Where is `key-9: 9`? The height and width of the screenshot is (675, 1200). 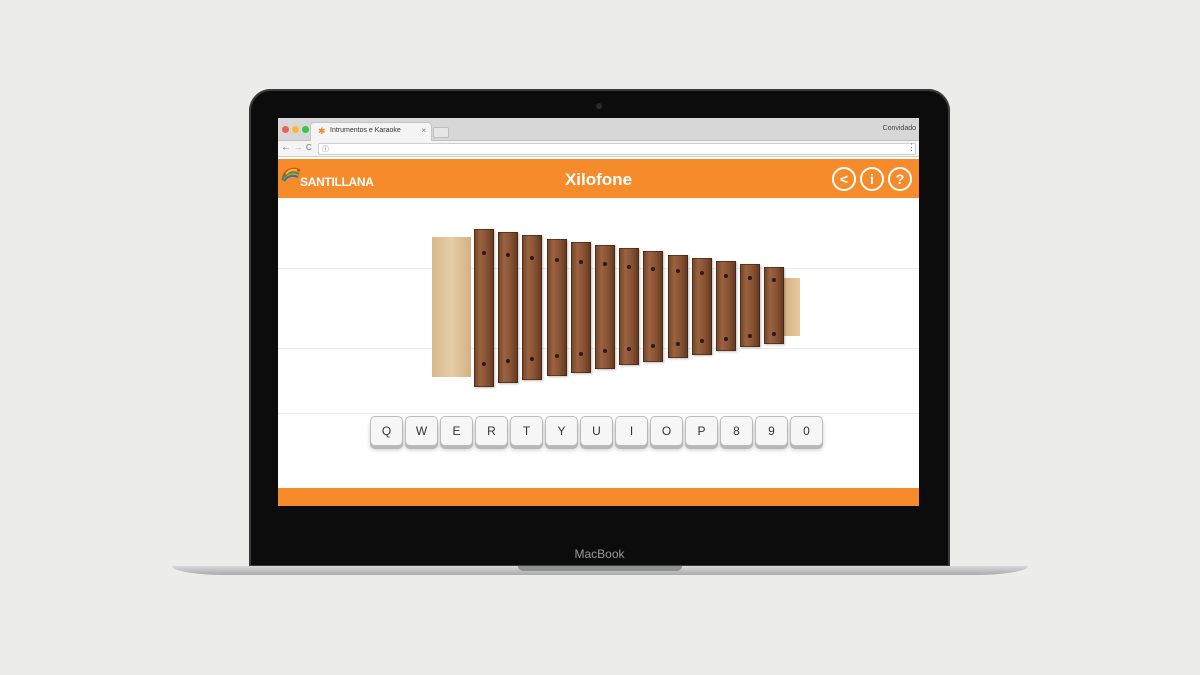
key-9: 9 is located at coordinates (771, 431).